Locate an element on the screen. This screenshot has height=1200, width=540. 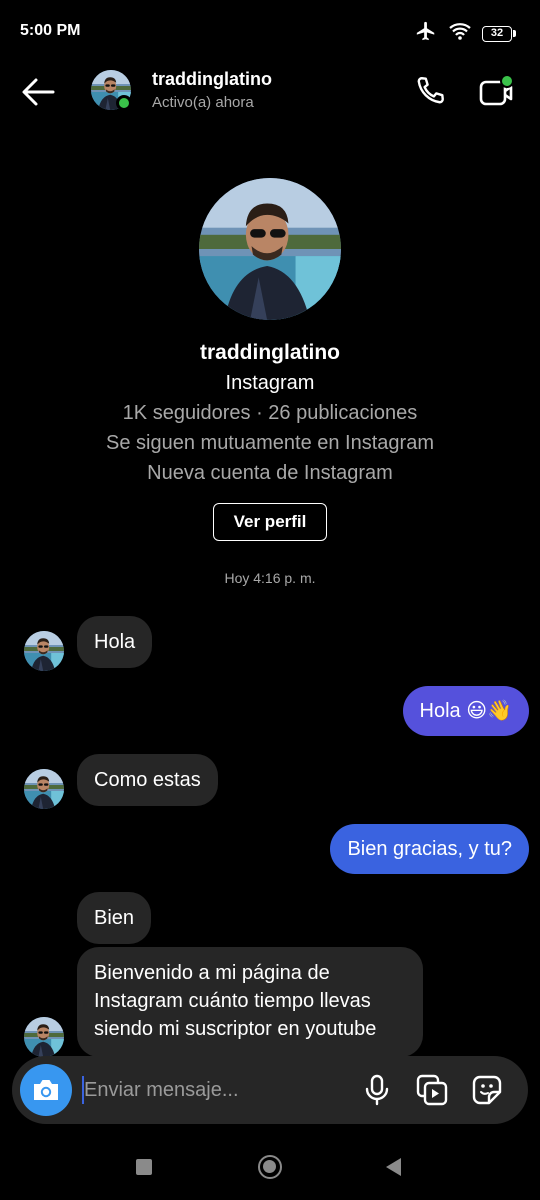
header-status: Activo(a) ahora is located at coordinates (203, 102).